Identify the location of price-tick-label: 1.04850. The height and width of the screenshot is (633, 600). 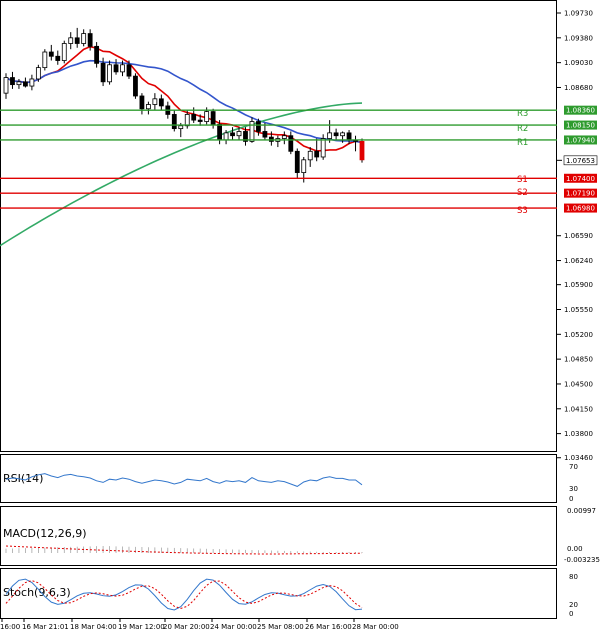
(578, 360).